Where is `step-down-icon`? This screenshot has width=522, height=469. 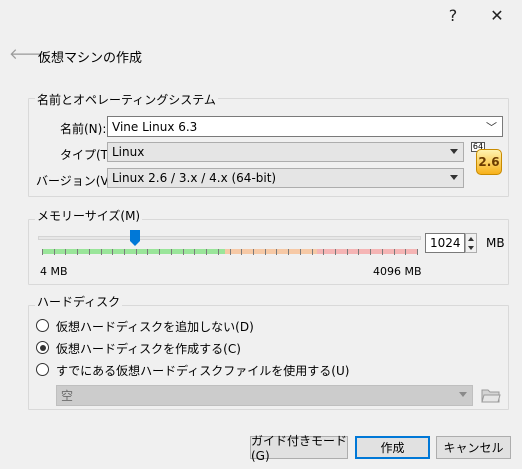
step-down-icon is located at coordinates (471, 248).